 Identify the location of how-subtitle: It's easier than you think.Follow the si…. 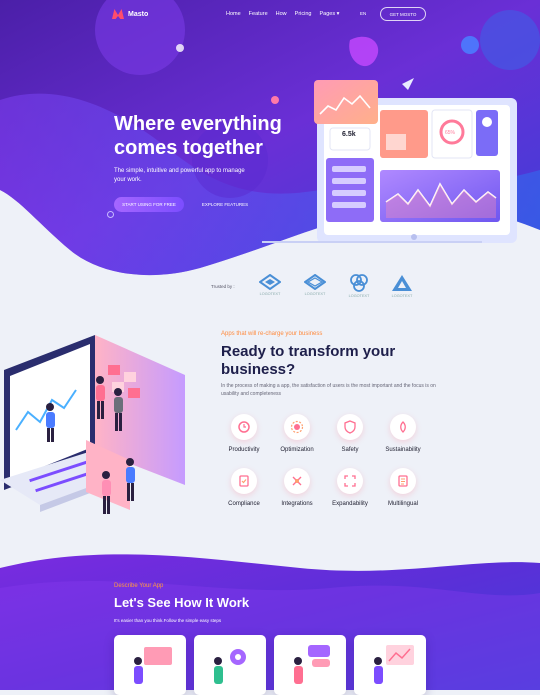
(168, 620).